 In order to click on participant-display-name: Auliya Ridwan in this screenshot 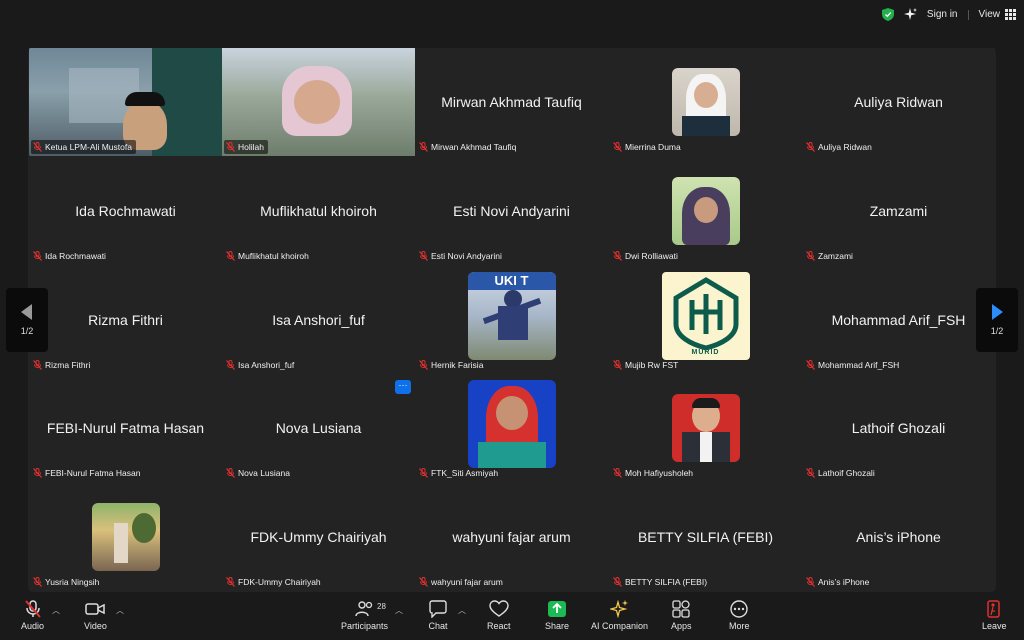, I will do `click(898, 102)`.